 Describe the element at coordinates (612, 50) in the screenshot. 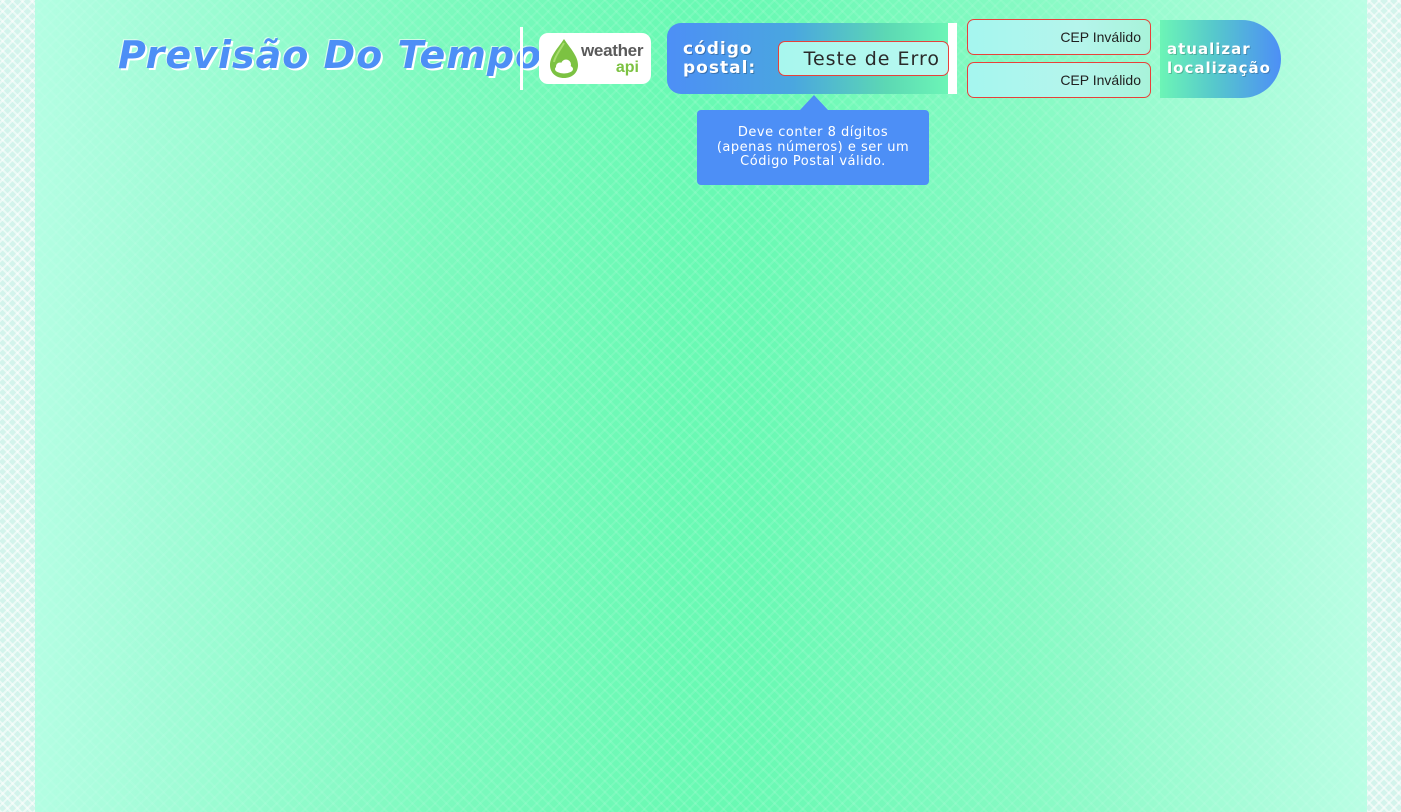

I see `logo-wordmark: weather` at that location.